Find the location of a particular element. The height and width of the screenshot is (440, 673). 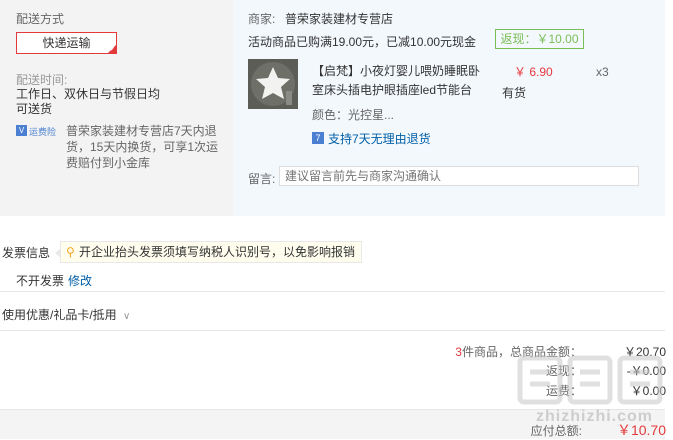

payable-value: ￥10.70 is located at coordinates (641, 430).